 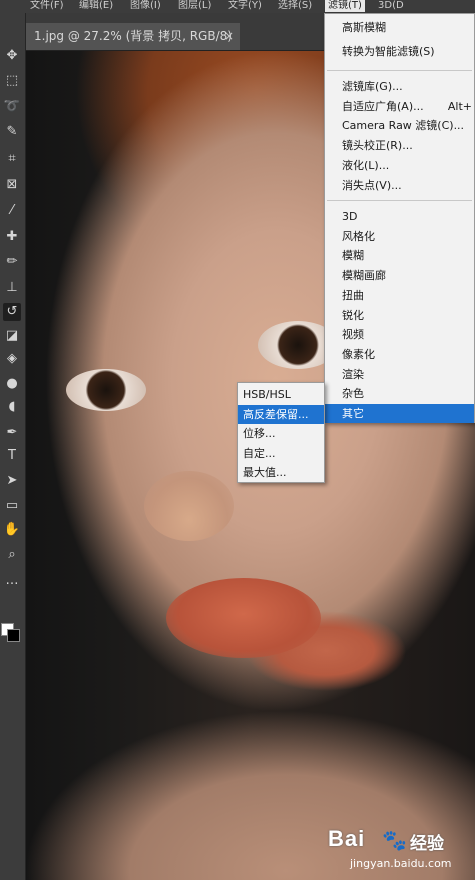 What do you see at coordinates (12, 159) in the screenshot?
I see `crop-icon: ⌗` at bounding box center [12, 159].